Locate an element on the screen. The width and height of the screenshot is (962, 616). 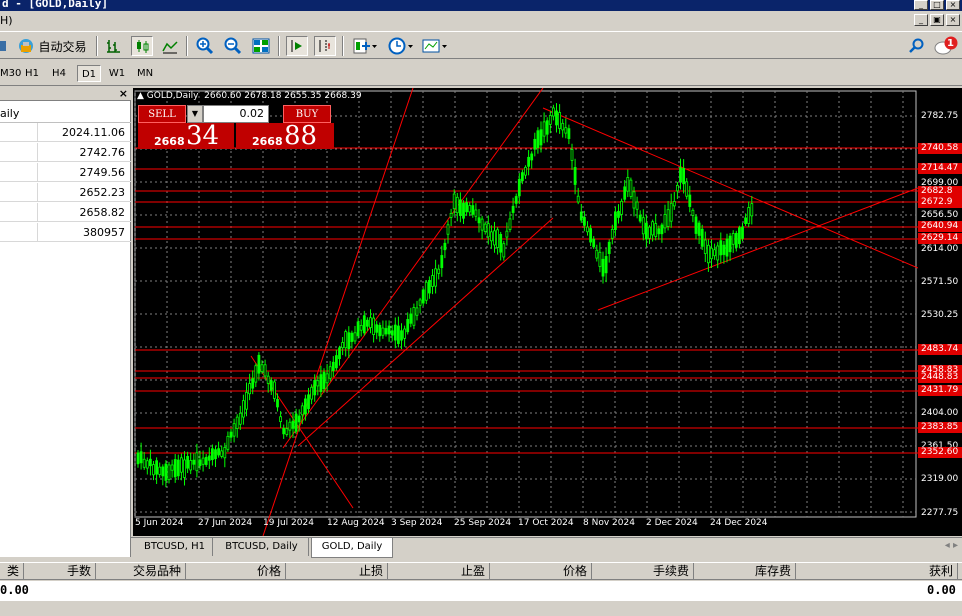
date-label: 27 Jun 2024 is located at coordinates (225, 523).